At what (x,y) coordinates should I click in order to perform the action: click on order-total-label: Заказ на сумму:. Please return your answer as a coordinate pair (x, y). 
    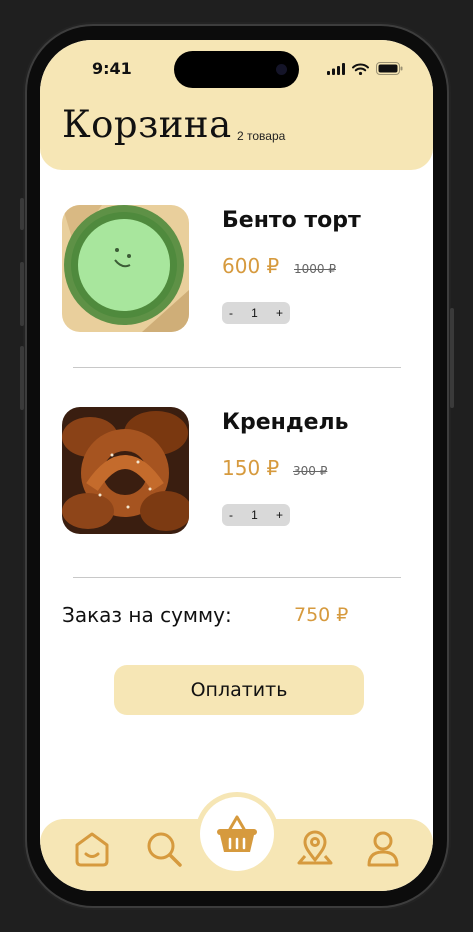
    Looking at the image, I should click on (147, 615).